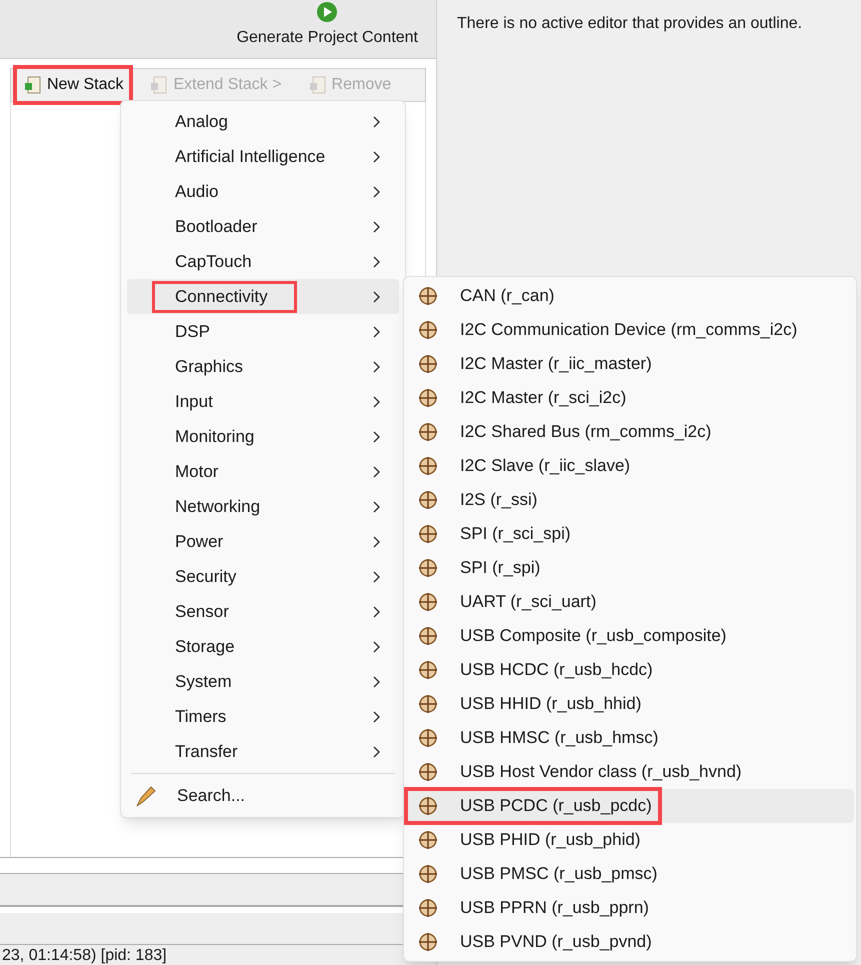 This screenshot has width=861, height=965. Describe the element at coordinates (630, 942) in the screenshot. I see `menu-item: USB PVND (r_usb_pvnd)` at that location.